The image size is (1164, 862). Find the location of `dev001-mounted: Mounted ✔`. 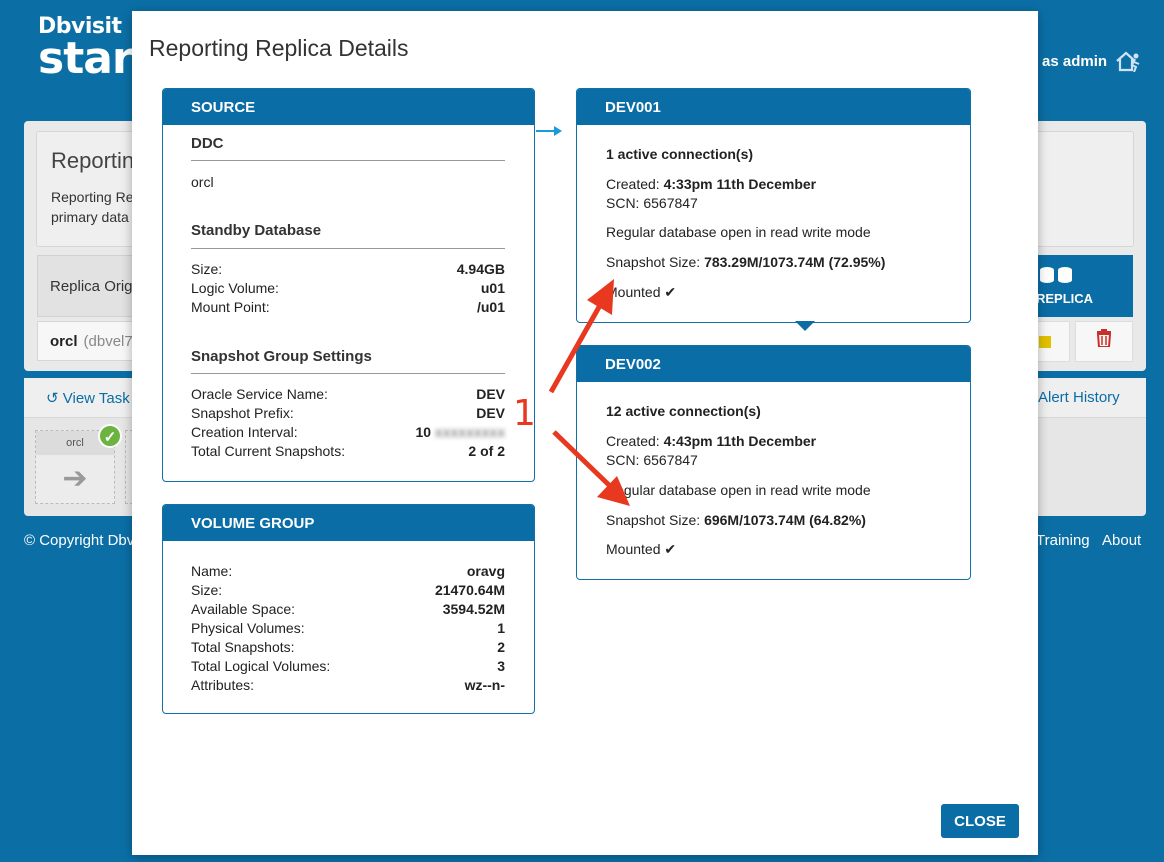

dev001-mounted: Mounted ✔ is located at coordinates (641, 292).